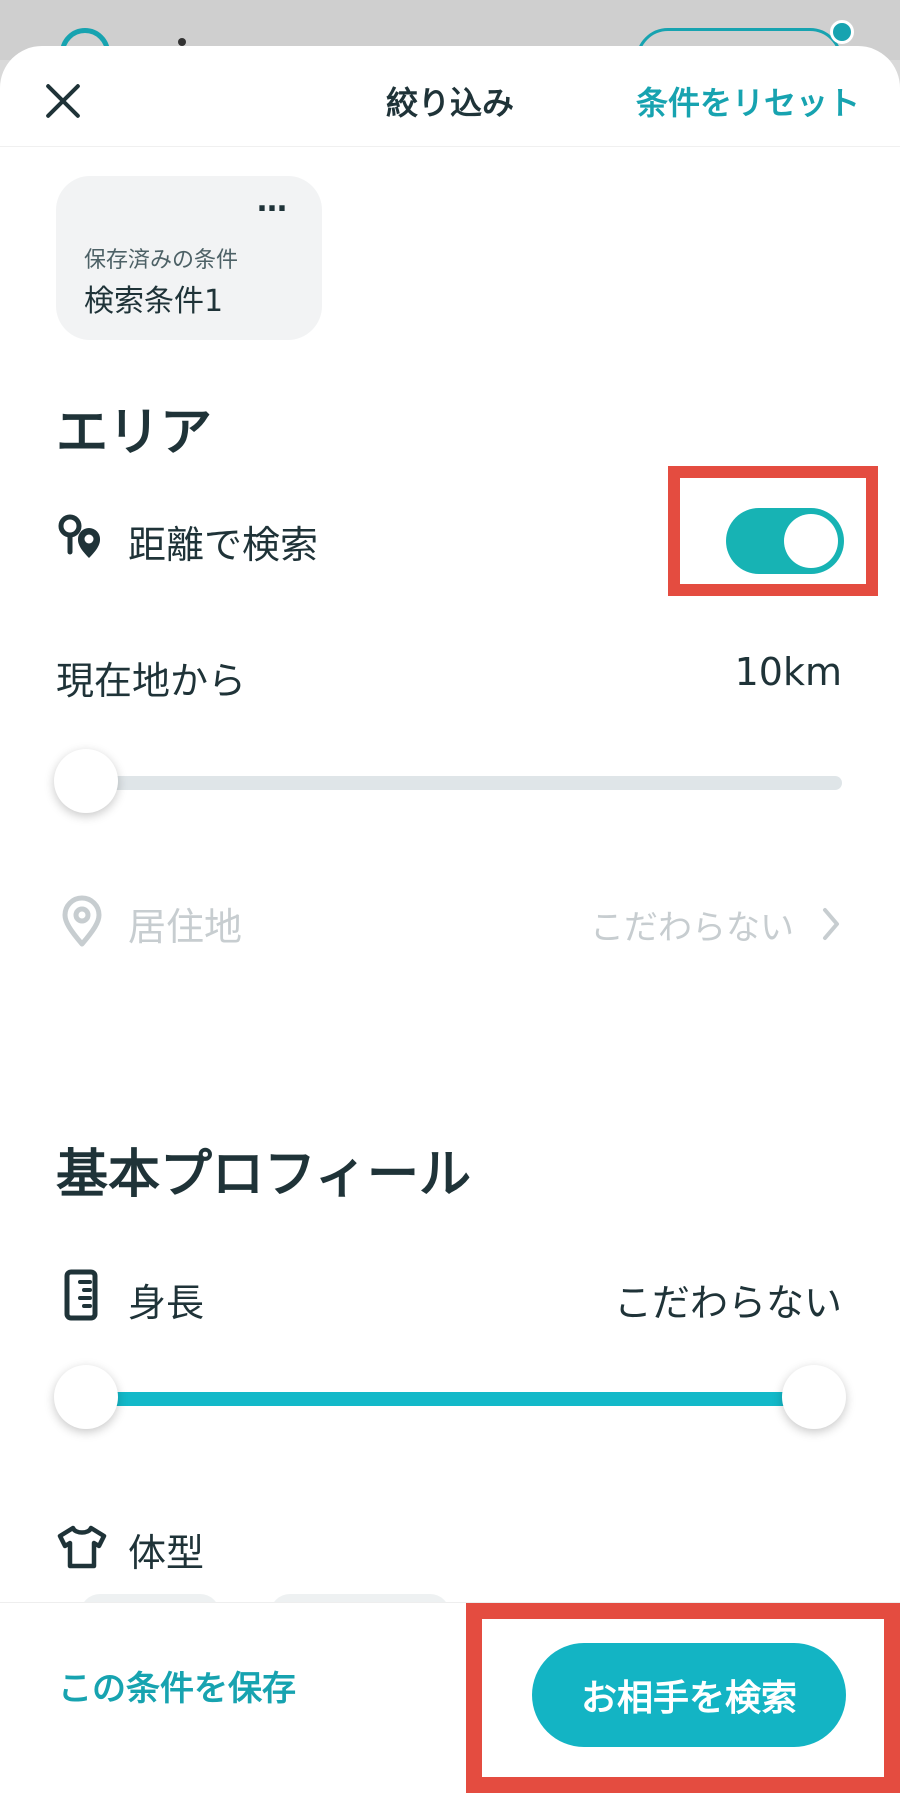  Describe the element at coordinates (263, 1175) in the screenshot. I see `basic-profile-section-title: 基本プロフィール` at that location.